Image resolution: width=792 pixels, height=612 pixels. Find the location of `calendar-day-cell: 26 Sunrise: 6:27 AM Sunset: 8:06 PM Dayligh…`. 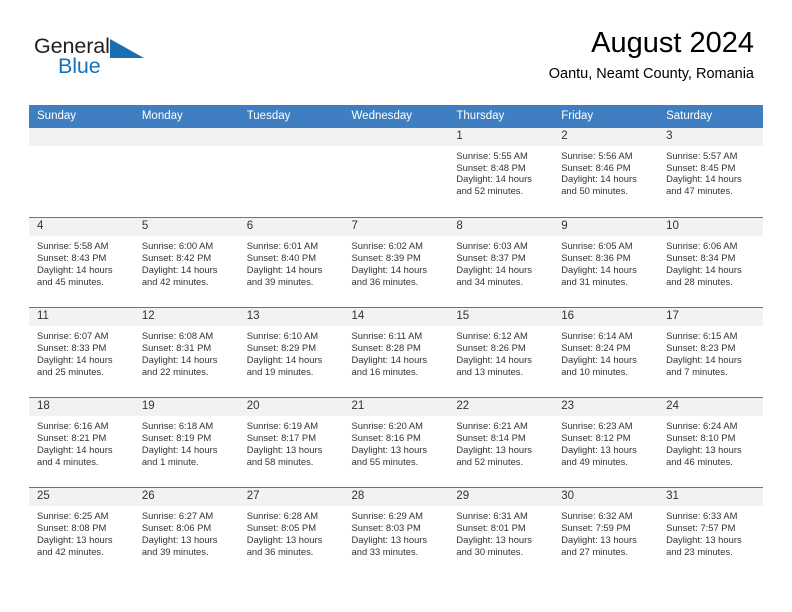

calendar-day-cell: 26 Sunrise: 6:27 AM Sunset: 8:06 PM Dayligh… is located at coordinates (186, 532).